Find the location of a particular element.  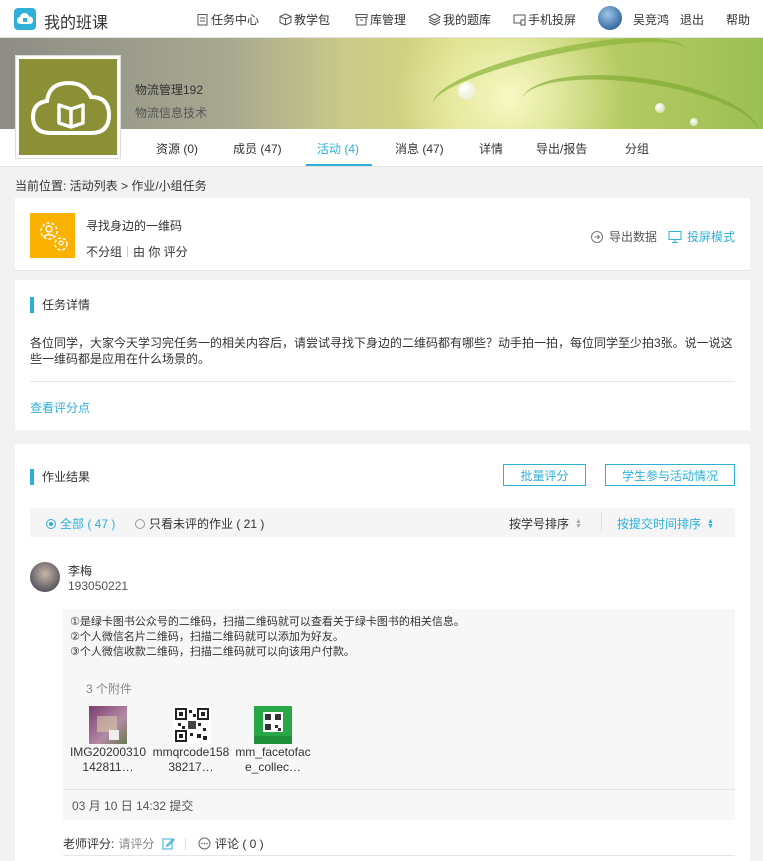

nav-question-bank: 我的题库 is located at coordinates (459, 19).